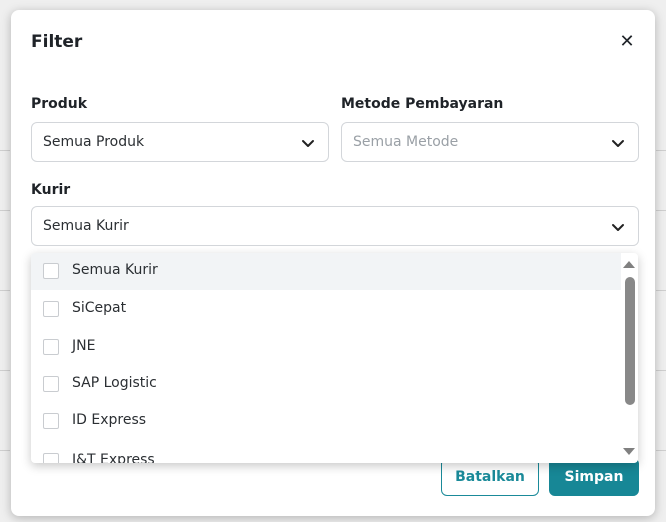  What do you see at coordinates (180, 142) in the screenshot?
I see `produk-select: Semua Produk` at bounding box center [180, 142].